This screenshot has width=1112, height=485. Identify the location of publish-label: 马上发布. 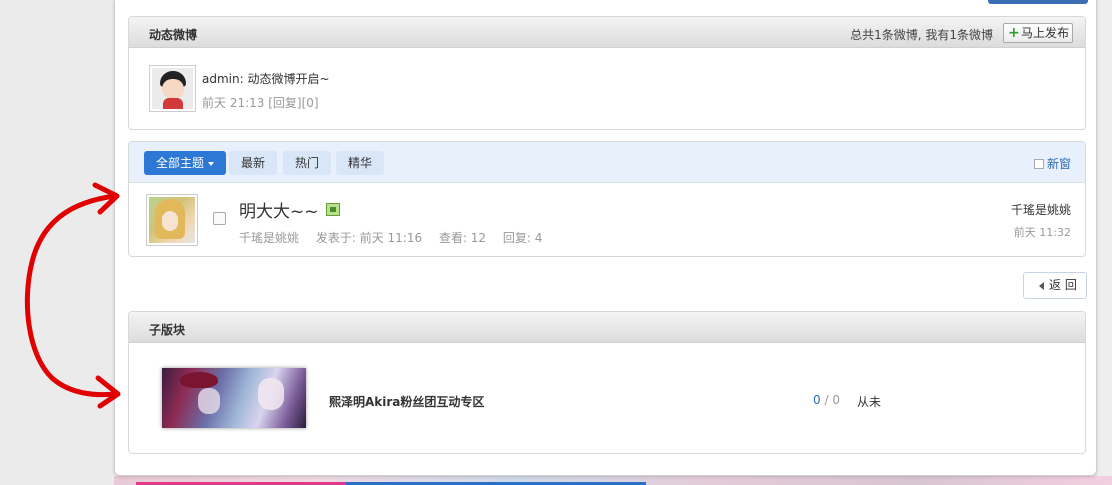
(1045, 33).